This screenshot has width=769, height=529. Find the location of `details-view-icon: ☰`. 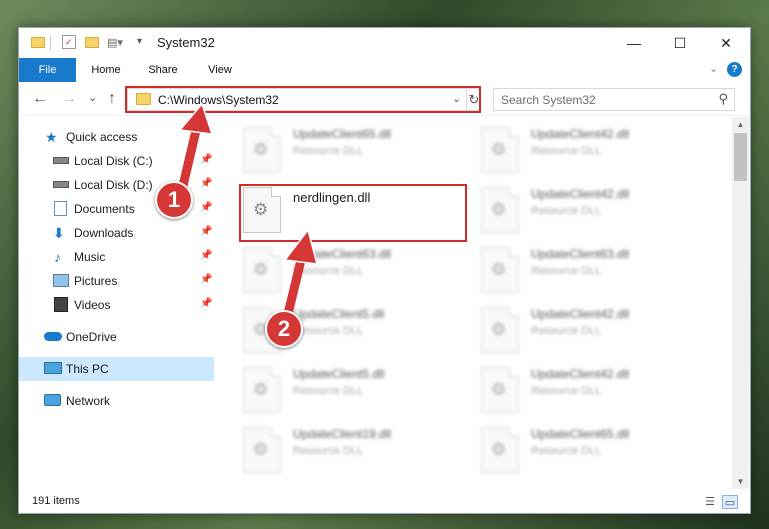

details-view-icon: ☰ is located at coordinates (710, 502).